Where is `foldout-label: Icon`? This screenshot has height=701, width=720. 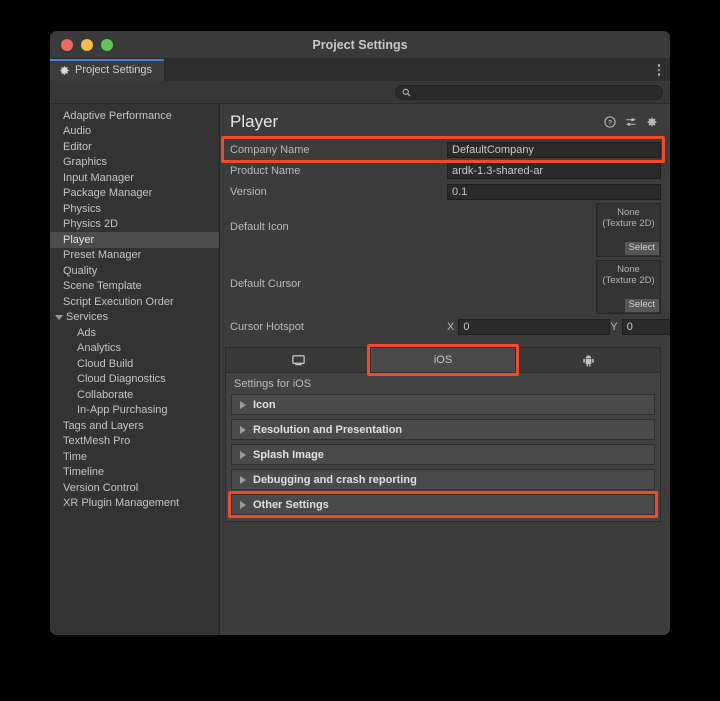 foldout-label: Icon is located at coordinates (264, 404).